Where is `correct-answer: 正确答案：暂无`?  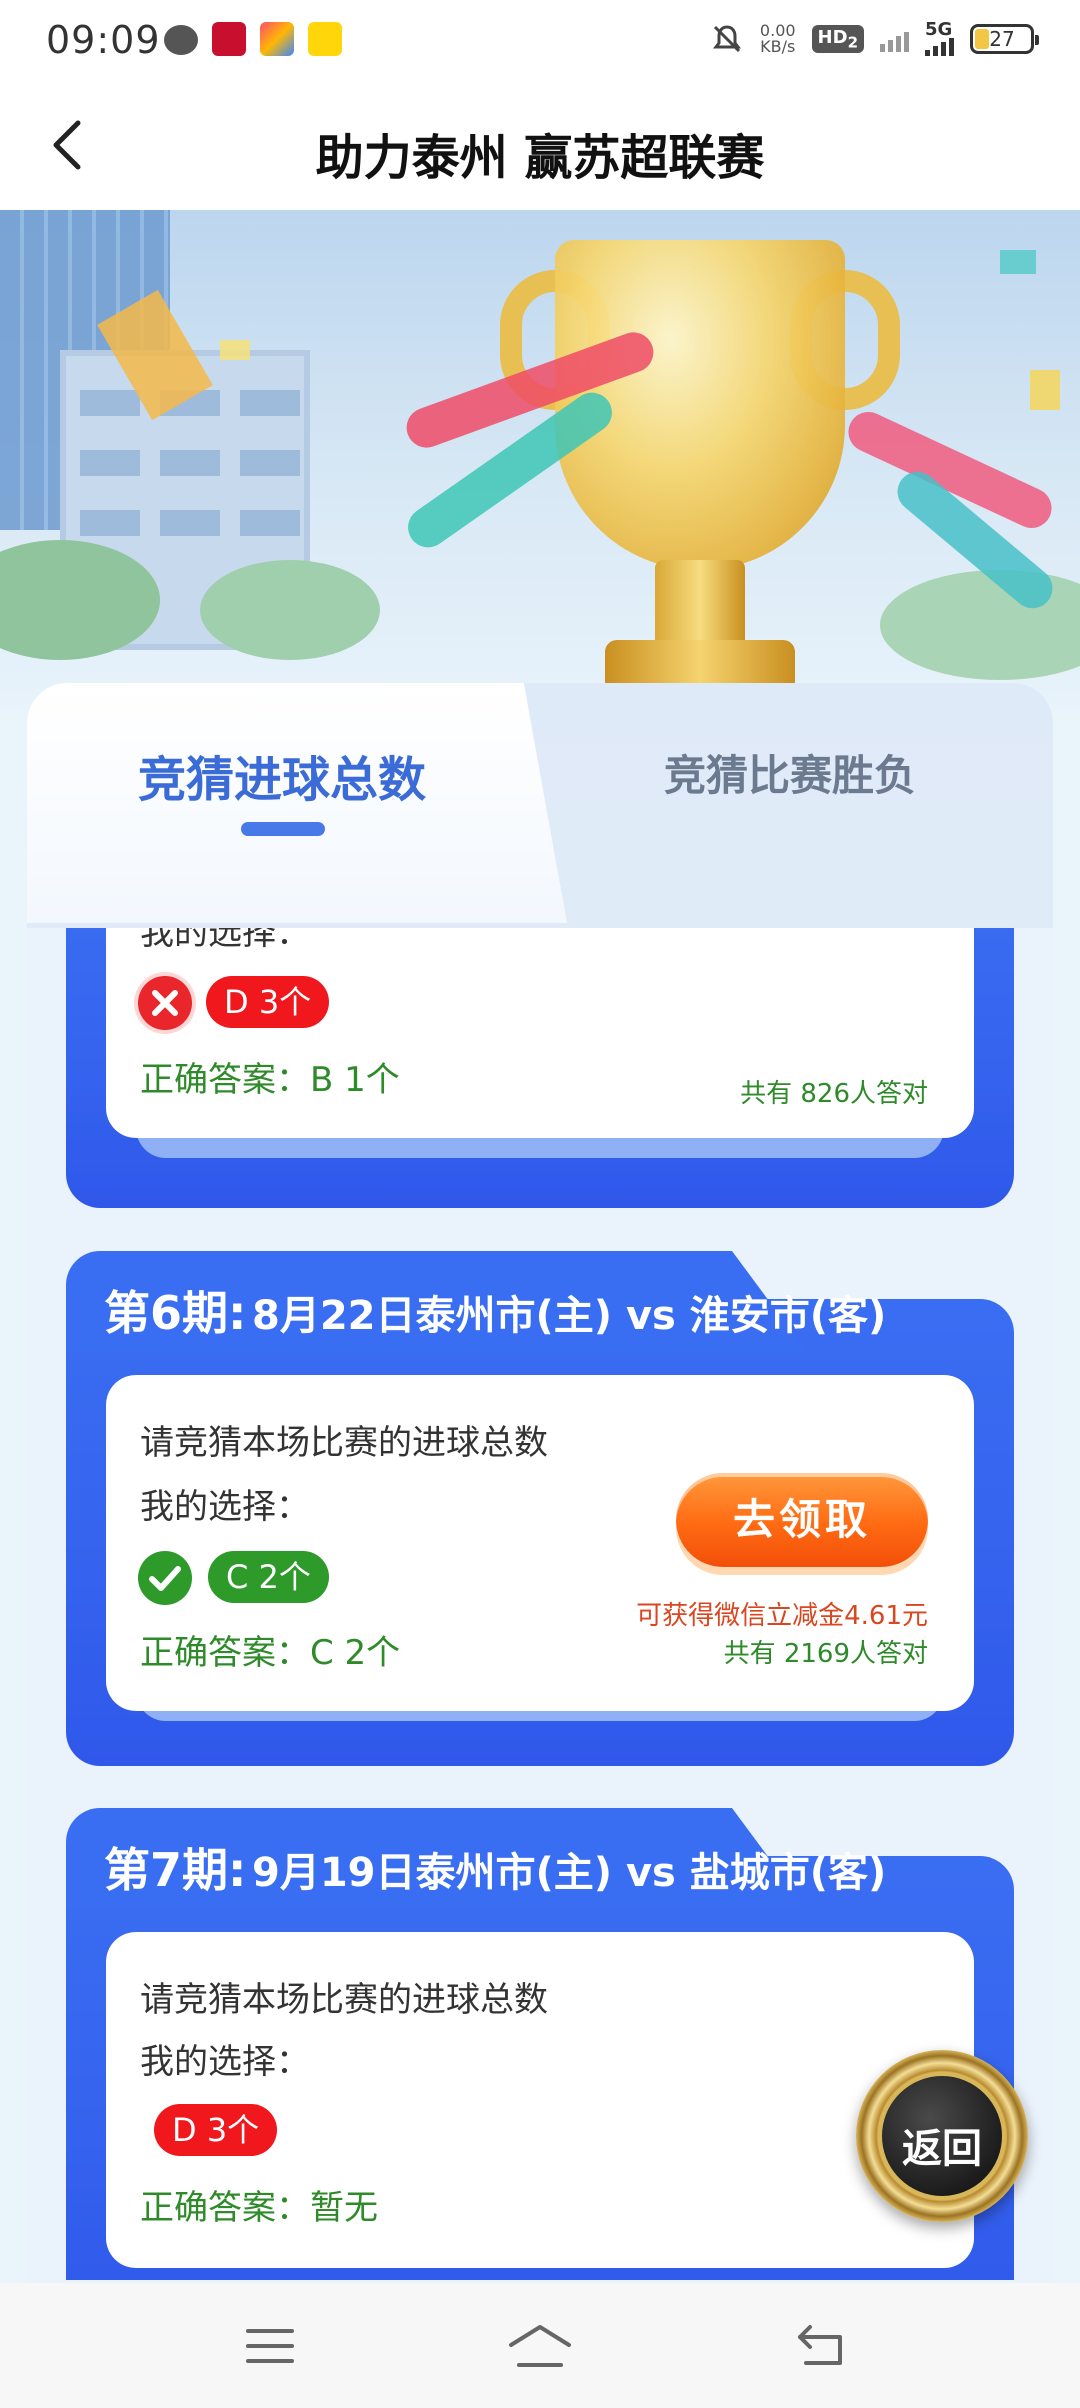
correct-answer: 正确答案：暂无 is located at coordinates (259, 2208).